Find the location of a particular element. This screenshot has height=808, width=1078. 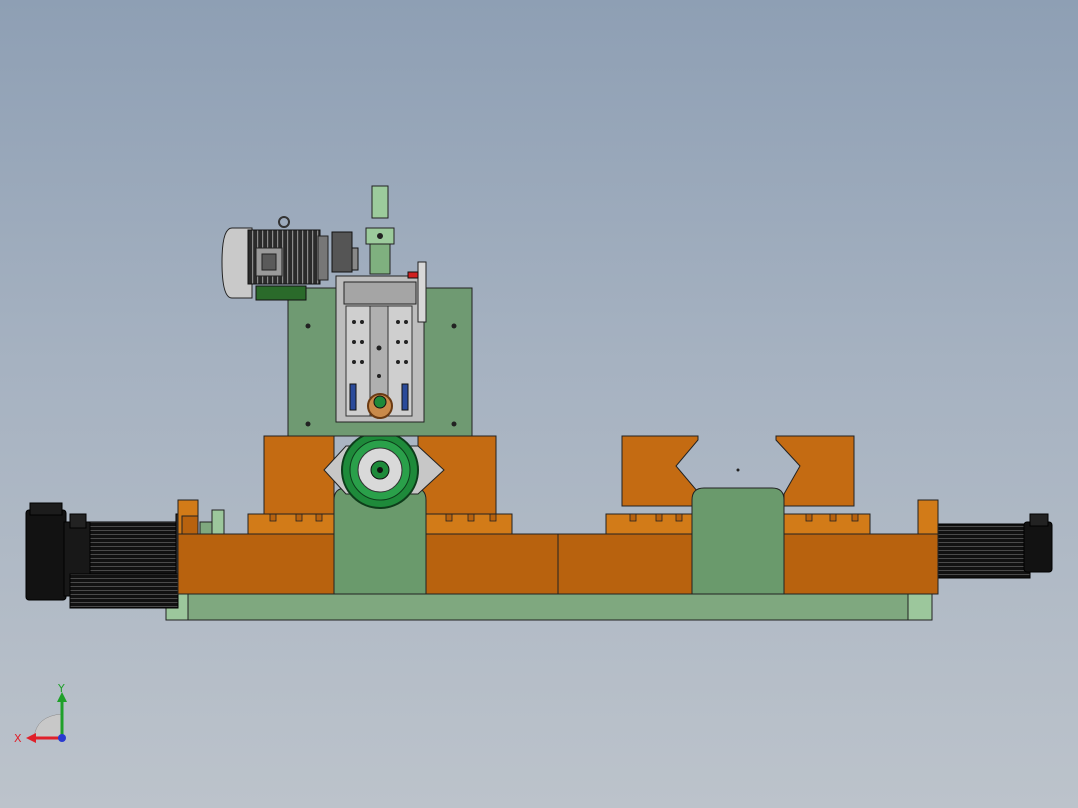

triad-graphic is located at coordinates (46, 717).